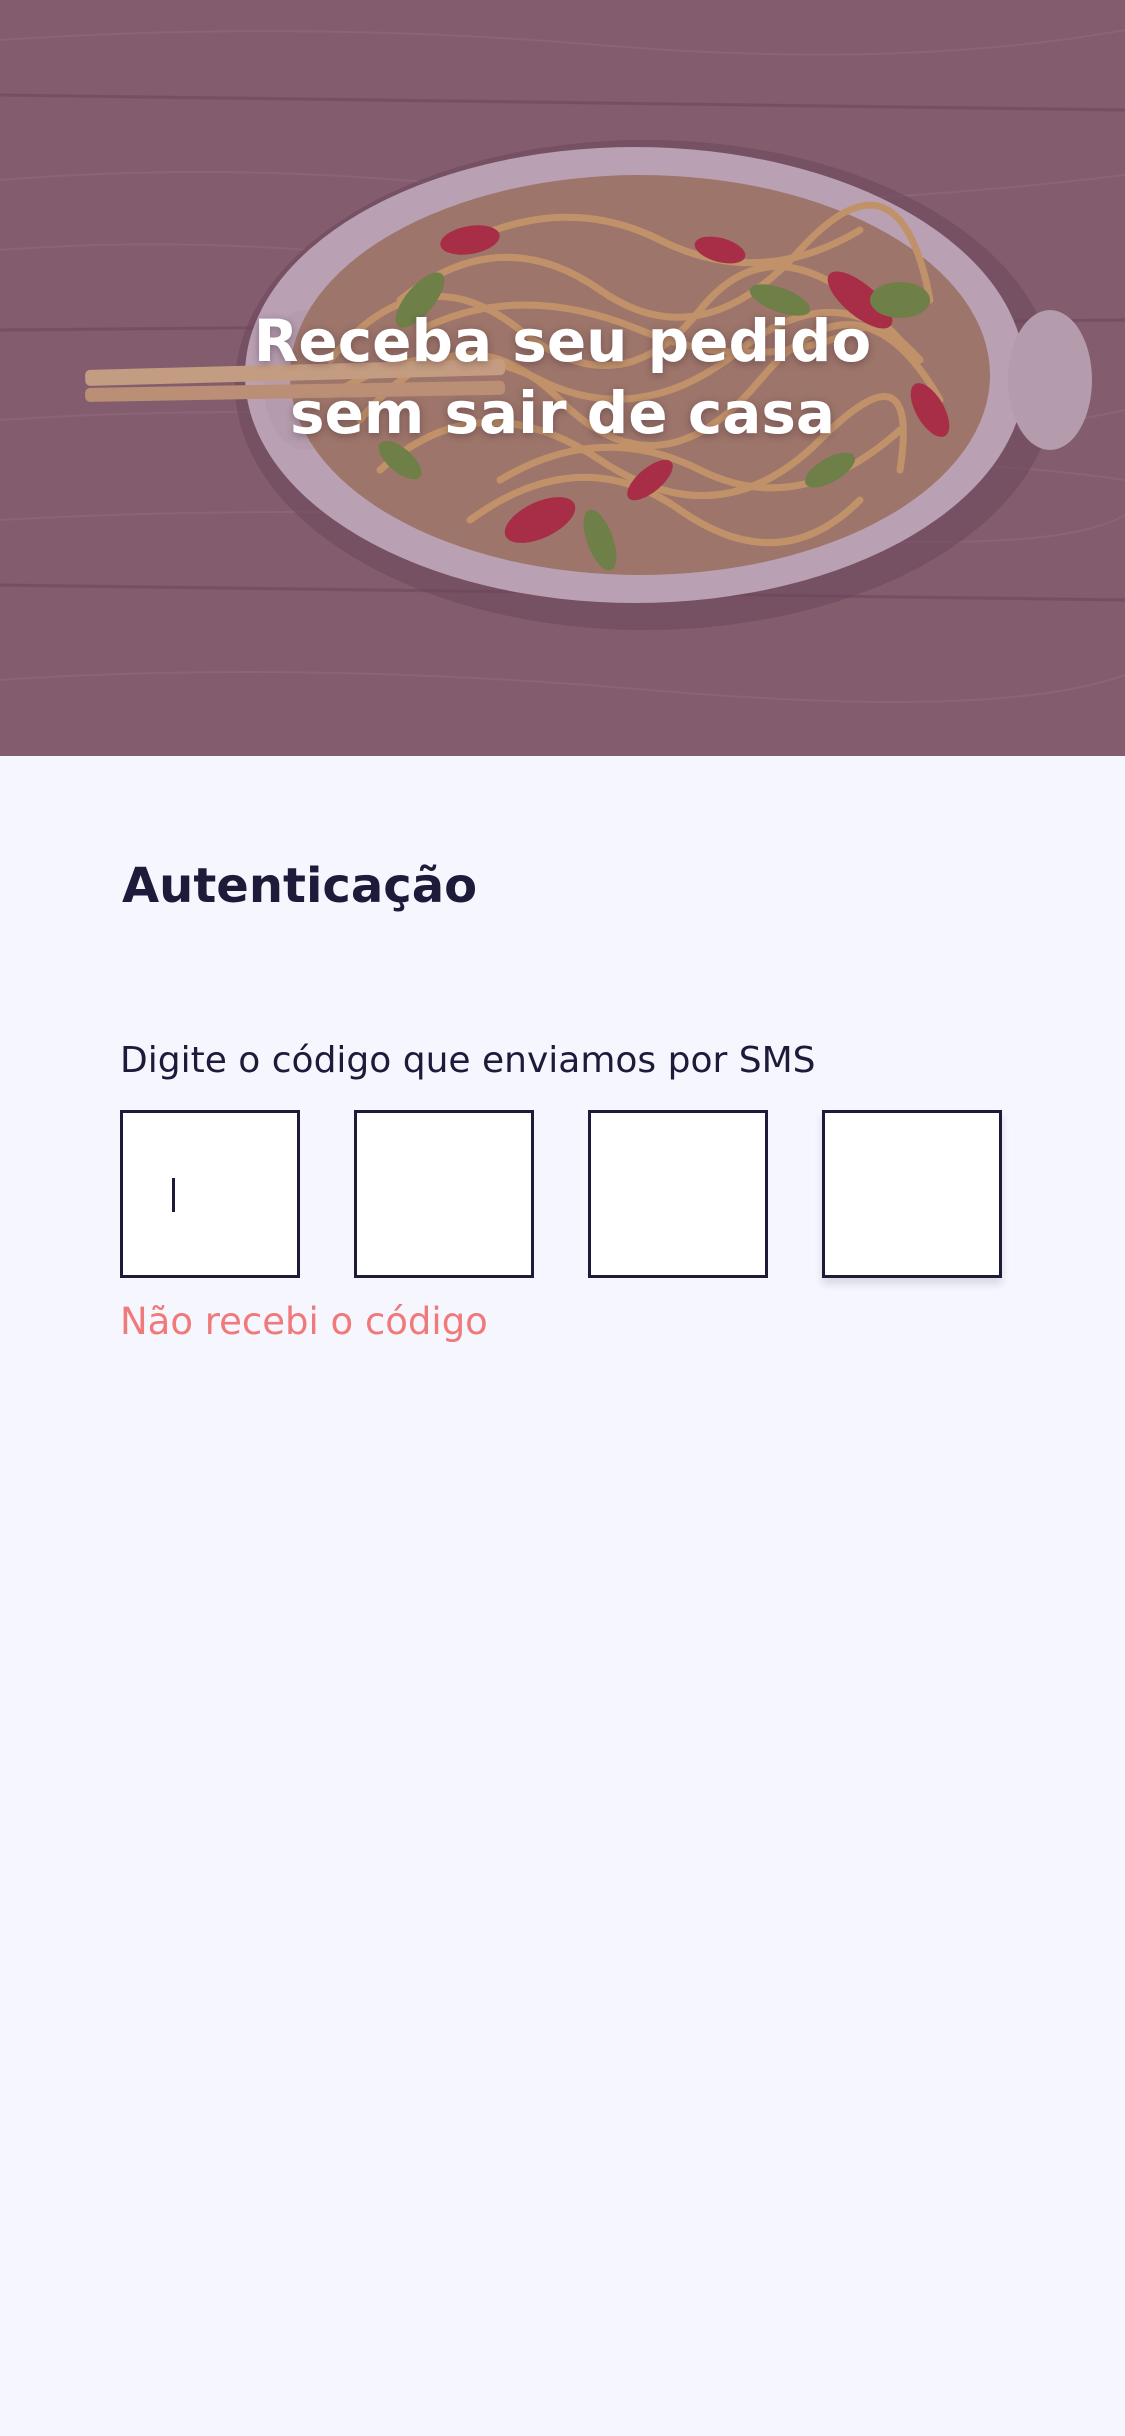  I want to click on text-cursor, so click(173, 1195).